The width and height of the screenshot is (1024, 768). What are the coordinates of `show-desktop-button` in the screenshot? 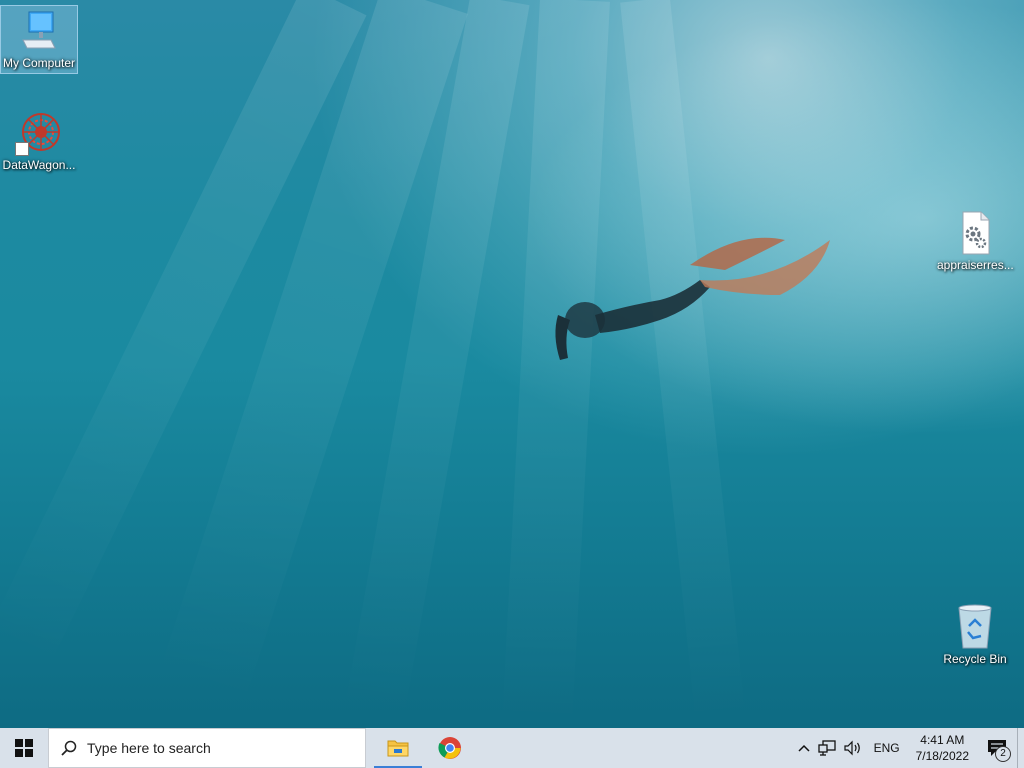 It's located at (1020, 748).